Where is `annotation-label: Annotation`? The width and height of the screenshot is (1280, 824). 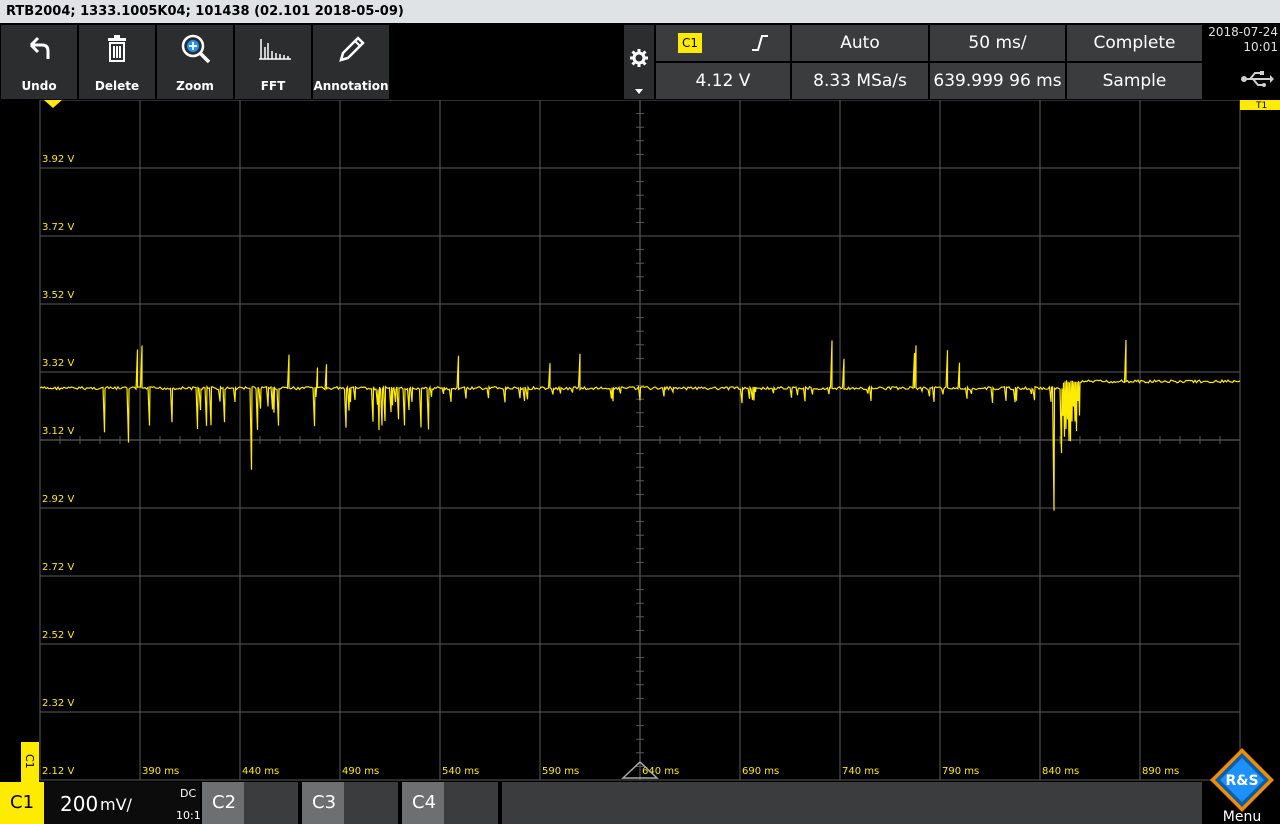
annotation-label: Annotation is located at coordinates (351, 86).